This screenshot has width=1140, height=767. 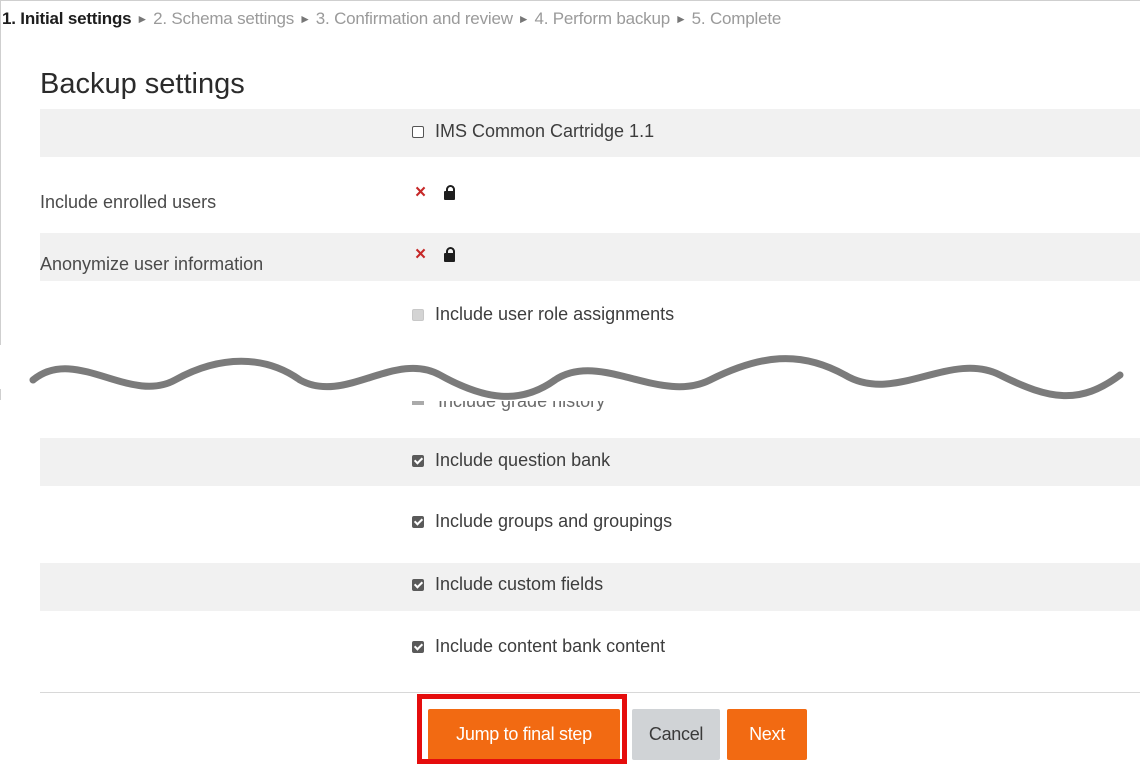 I want to click on setting-row-groups: Include groups and groupings, so click(x=590, y=524).